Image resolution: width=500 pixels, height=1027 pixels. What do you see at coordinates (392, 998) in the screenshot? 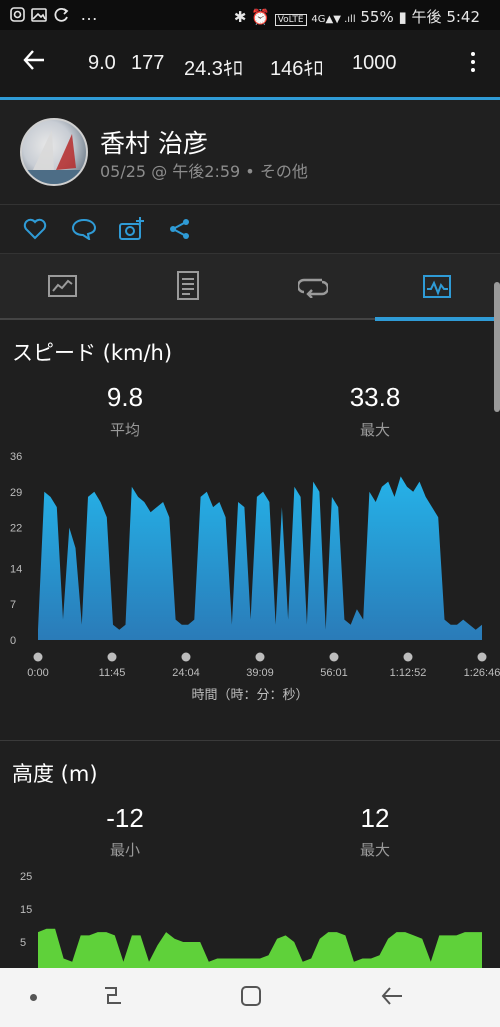
I see `back-nav-icon` at bounding box center [392, 998].